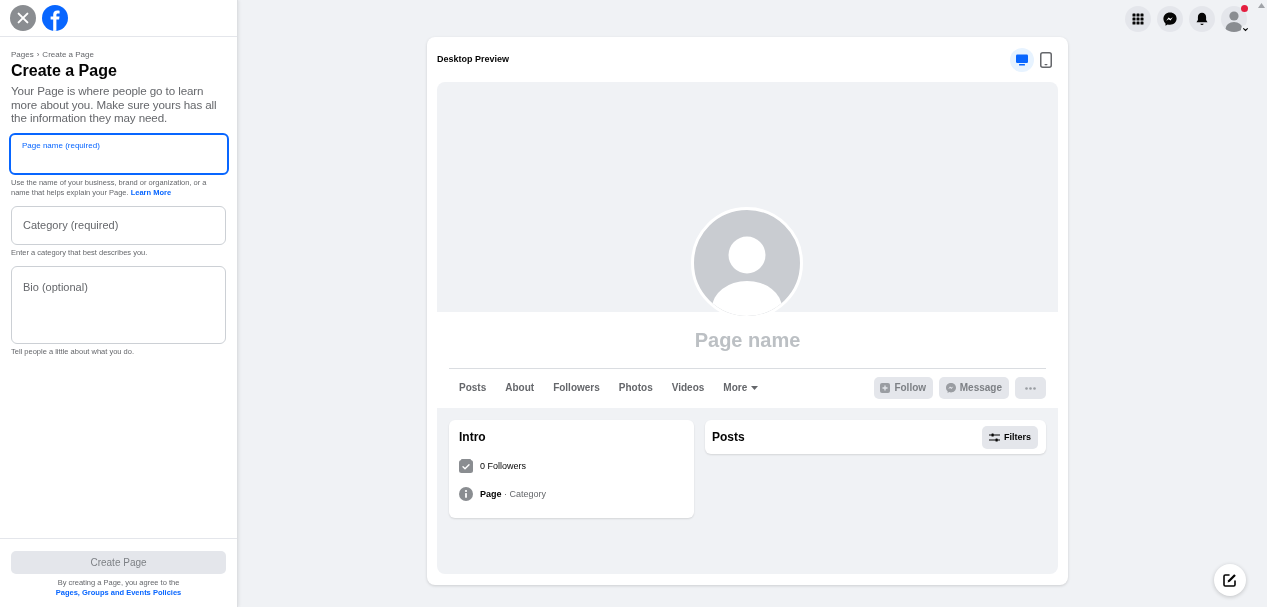 The width and height of the screenshot is (1267, 607). Describe the element at coordinates (114, 104) in the screenshot. I see `description-text: Your Page is where people go to learn more about you. Make sure yours has all the information they may need.` at that location.